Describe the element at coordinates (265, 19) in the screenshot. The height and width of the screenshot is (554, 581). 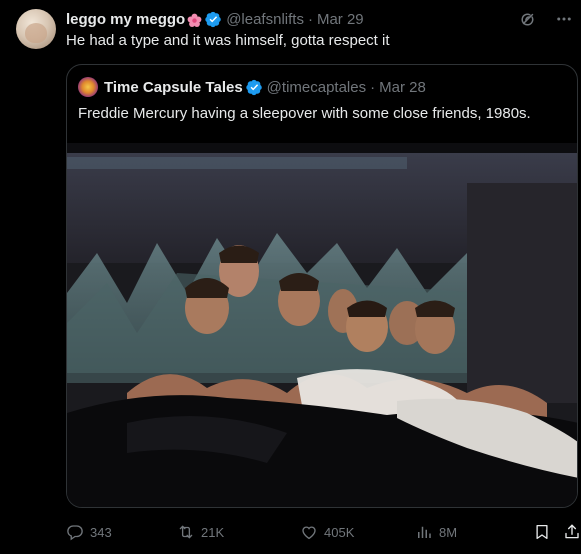
I see `author-handle: @leafsnlifts` at that location.